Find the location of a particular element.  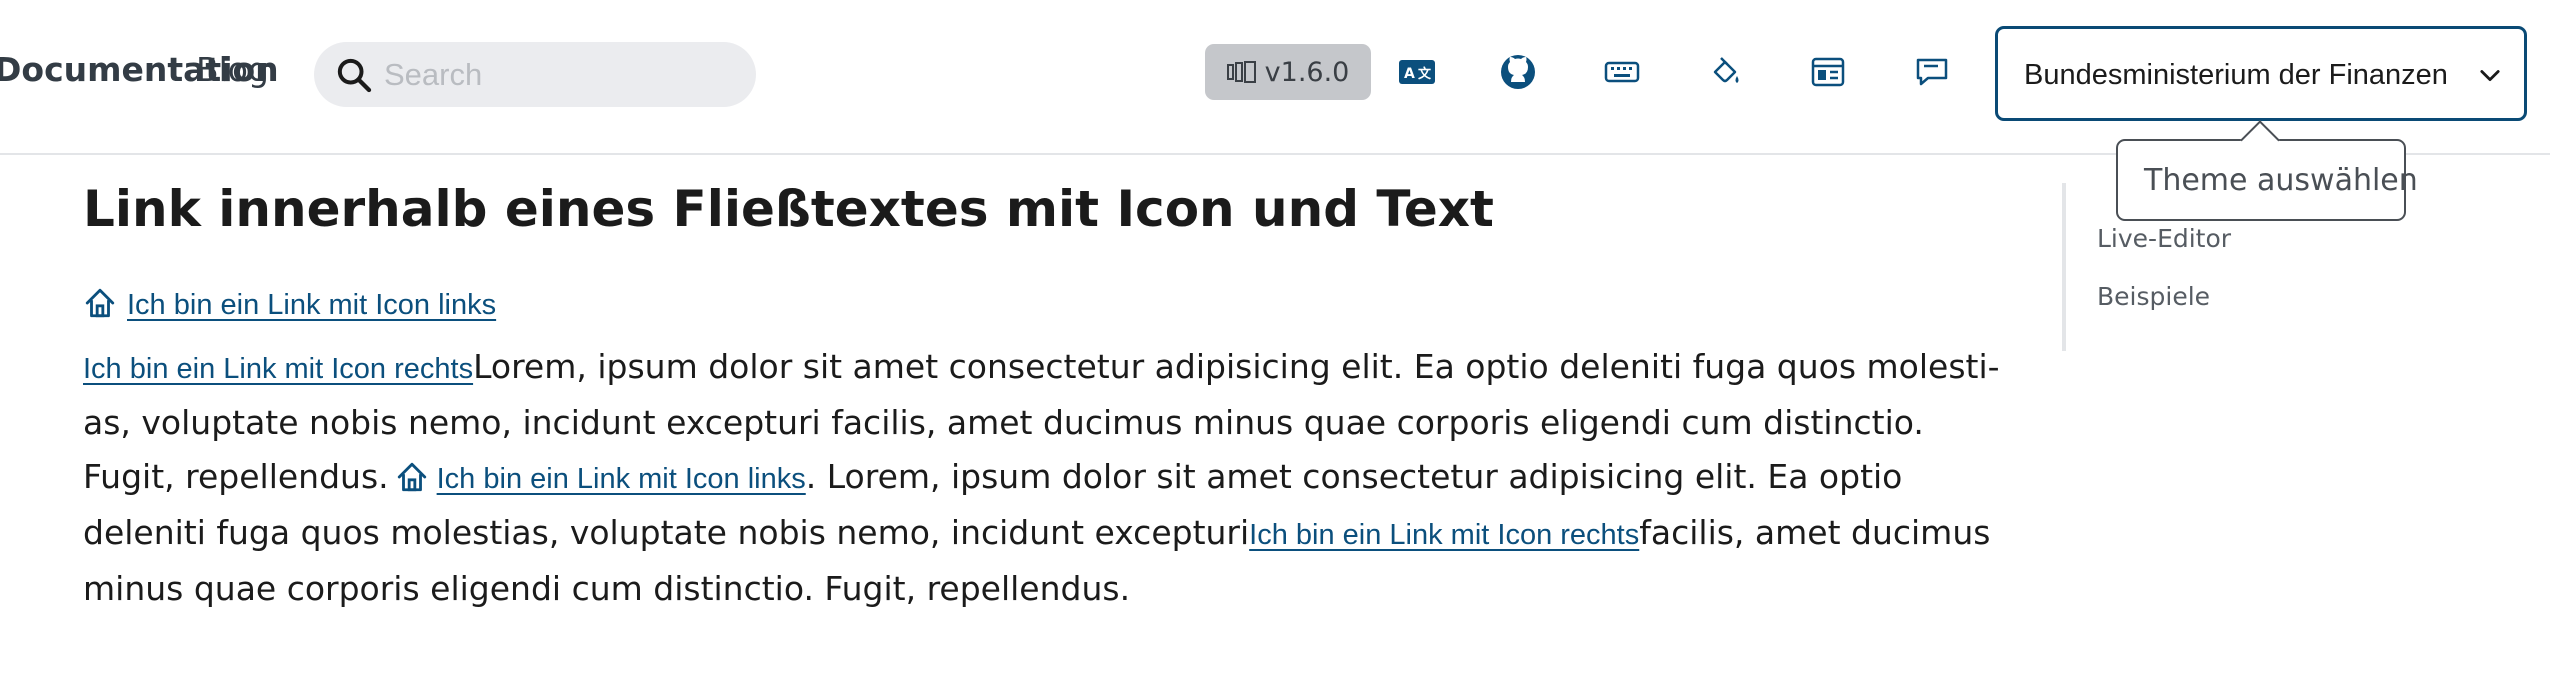

theme-select-value: Bundesministerium der Finanzen is located at coordinates (2236, 75).